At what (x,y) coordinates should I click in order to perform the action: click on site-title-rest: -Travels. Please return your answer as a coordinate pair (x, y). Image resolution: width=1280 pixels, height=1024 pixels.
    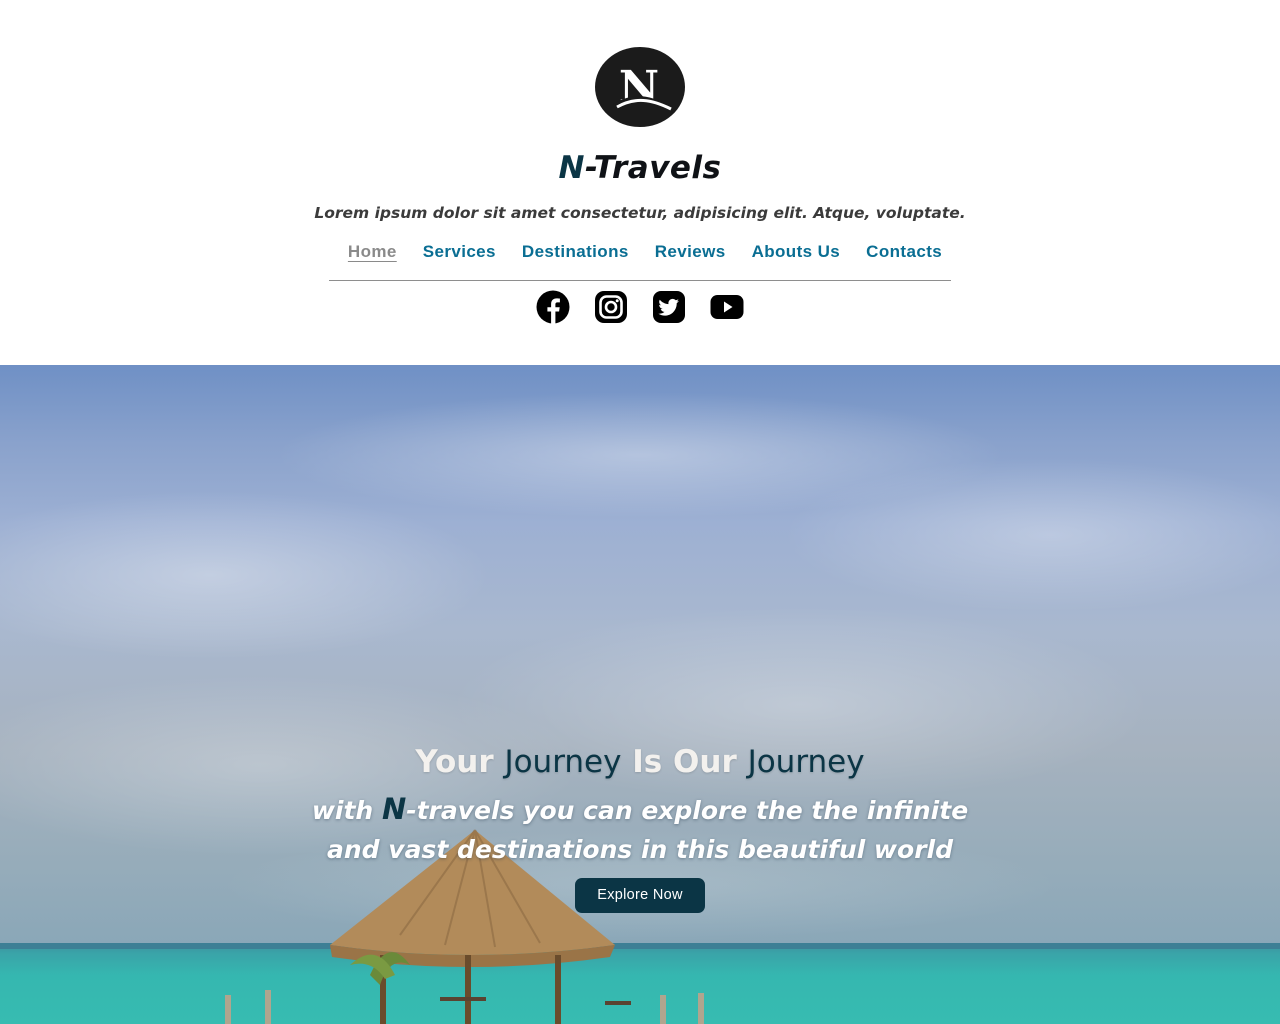
    Looking at the image, I should click on (653, 168).